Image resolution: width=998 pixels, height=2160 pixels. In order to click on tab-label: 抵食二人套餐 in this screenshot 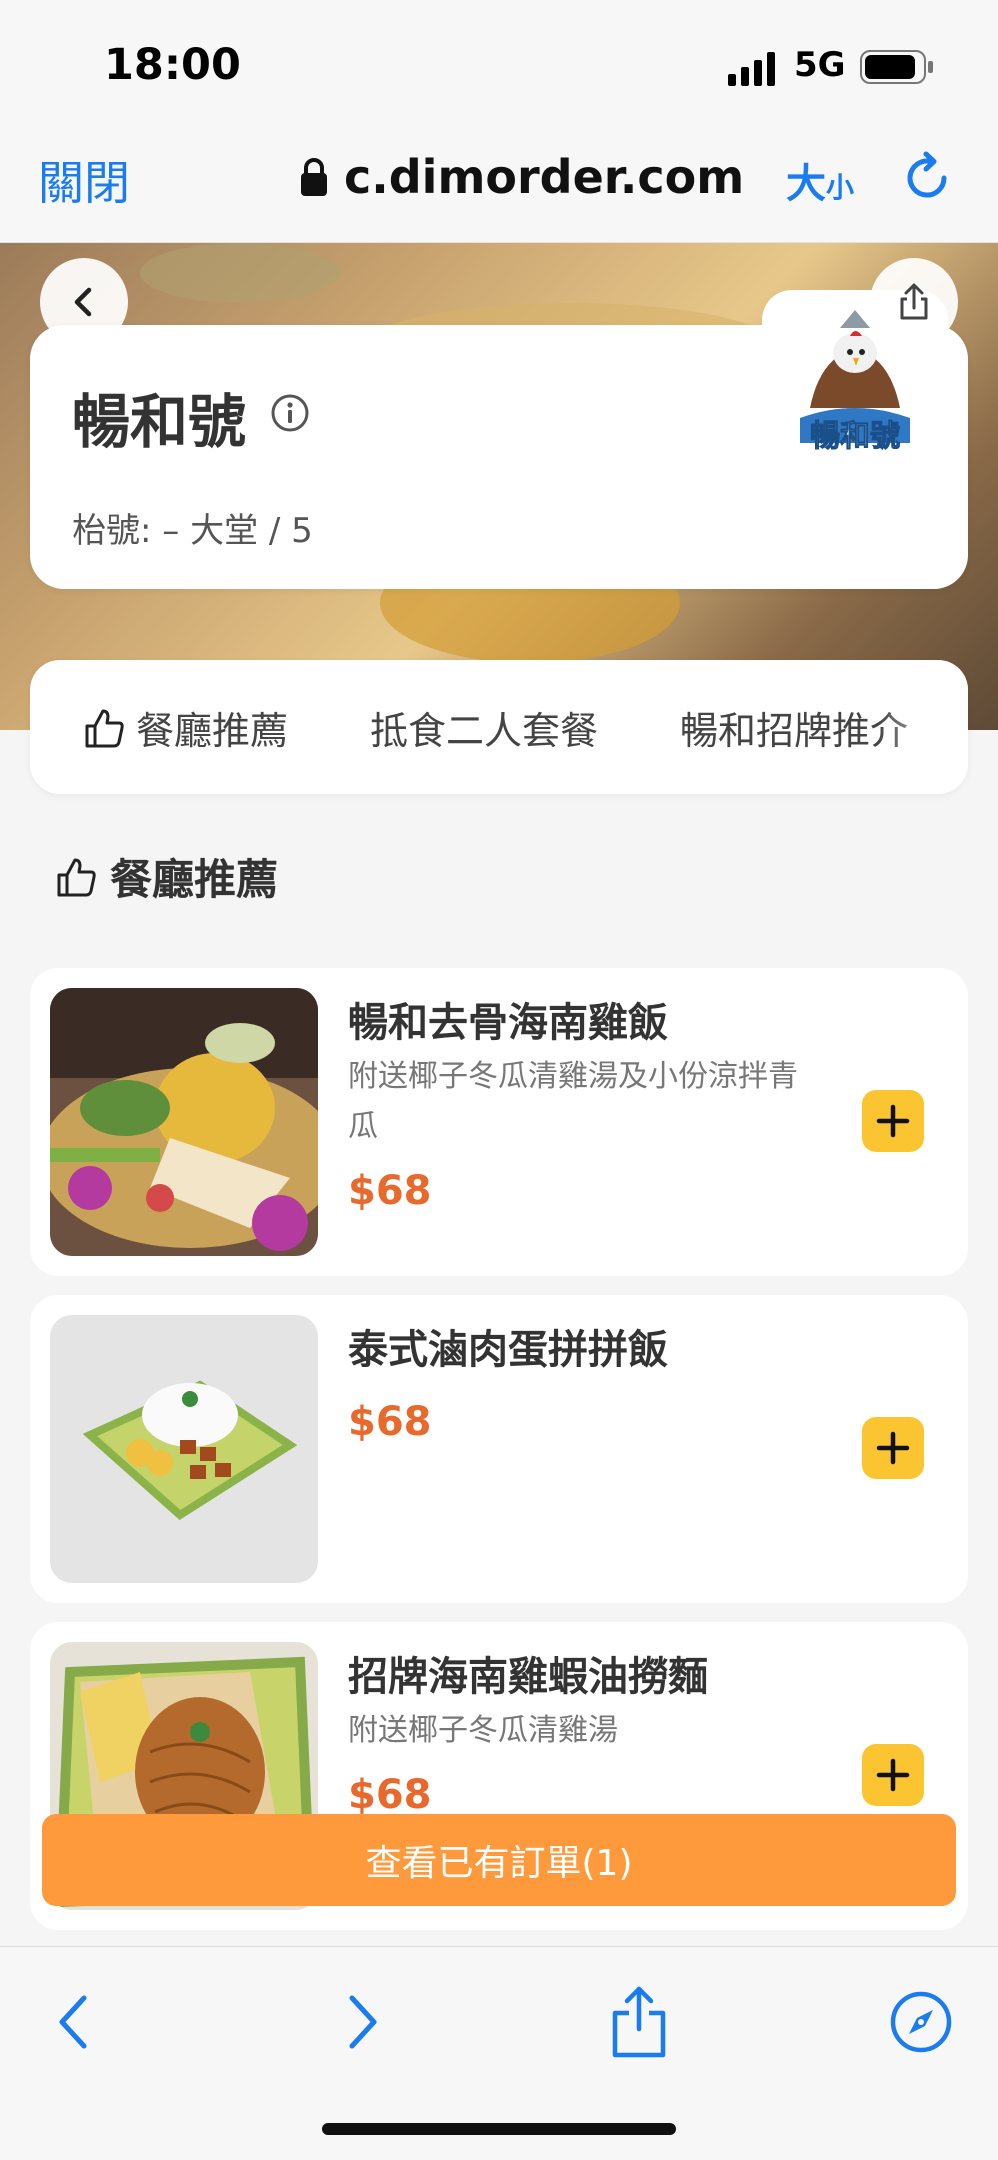, I will do `click(484, 731)`.